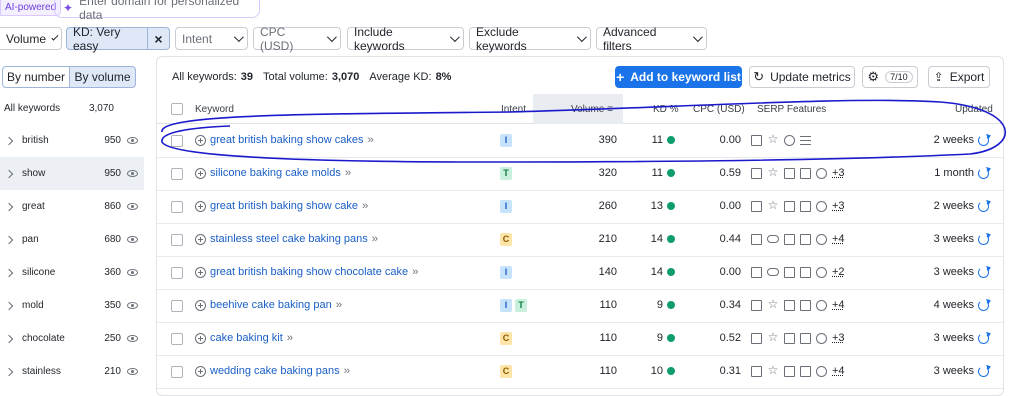 Image resolution: width=1024 pixels, height=396 pixels. What do you see at coordinates (271, 305) in the screenshot?
I see `keyword-text: beehive cake baking pan` at bounding box center [271, 305].